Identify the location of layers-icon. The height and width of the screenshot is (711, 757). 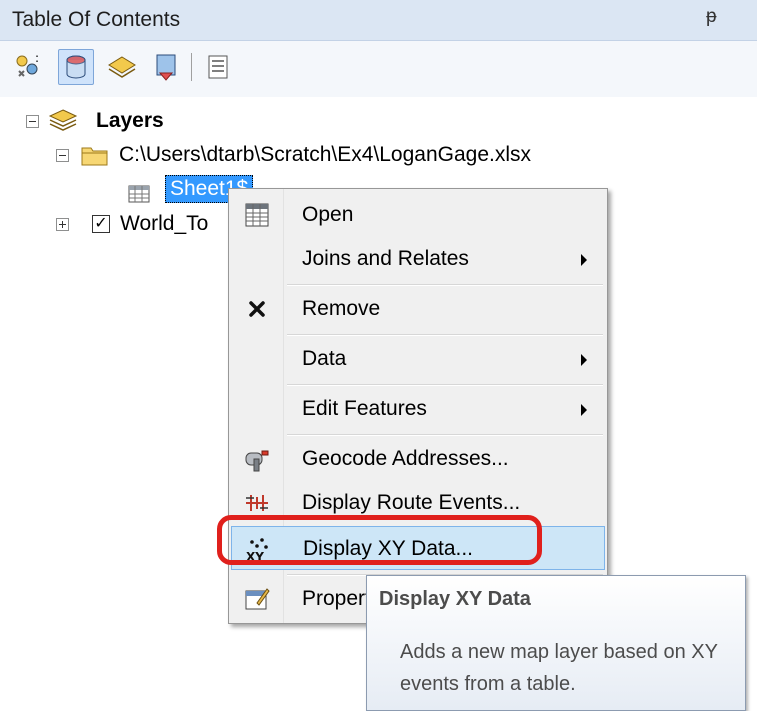
(122, 67).